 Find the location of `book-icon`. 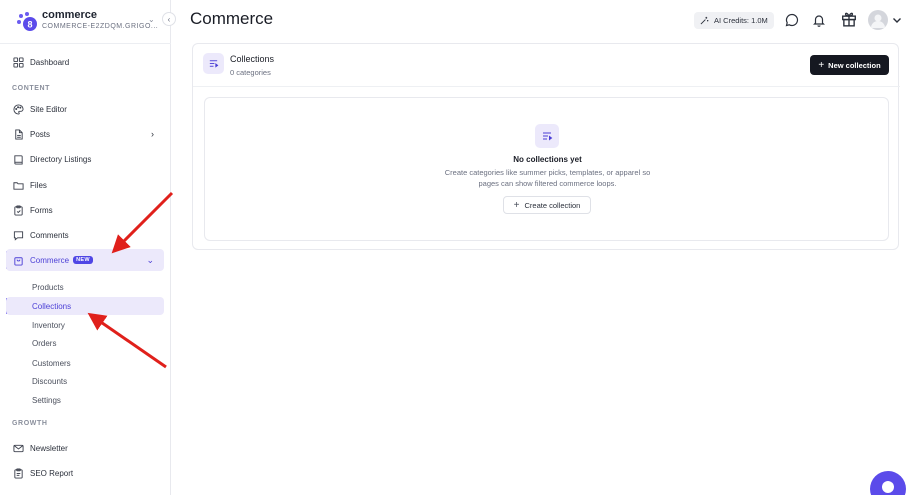

book-icon is located at coordinates (18, 159).